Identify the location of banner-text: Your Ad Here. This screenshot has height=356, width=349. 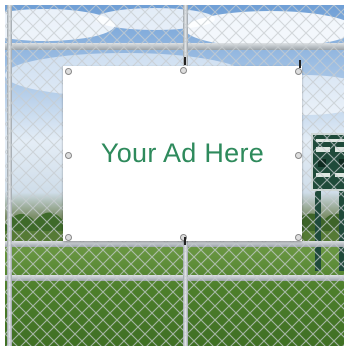
(182, 153).